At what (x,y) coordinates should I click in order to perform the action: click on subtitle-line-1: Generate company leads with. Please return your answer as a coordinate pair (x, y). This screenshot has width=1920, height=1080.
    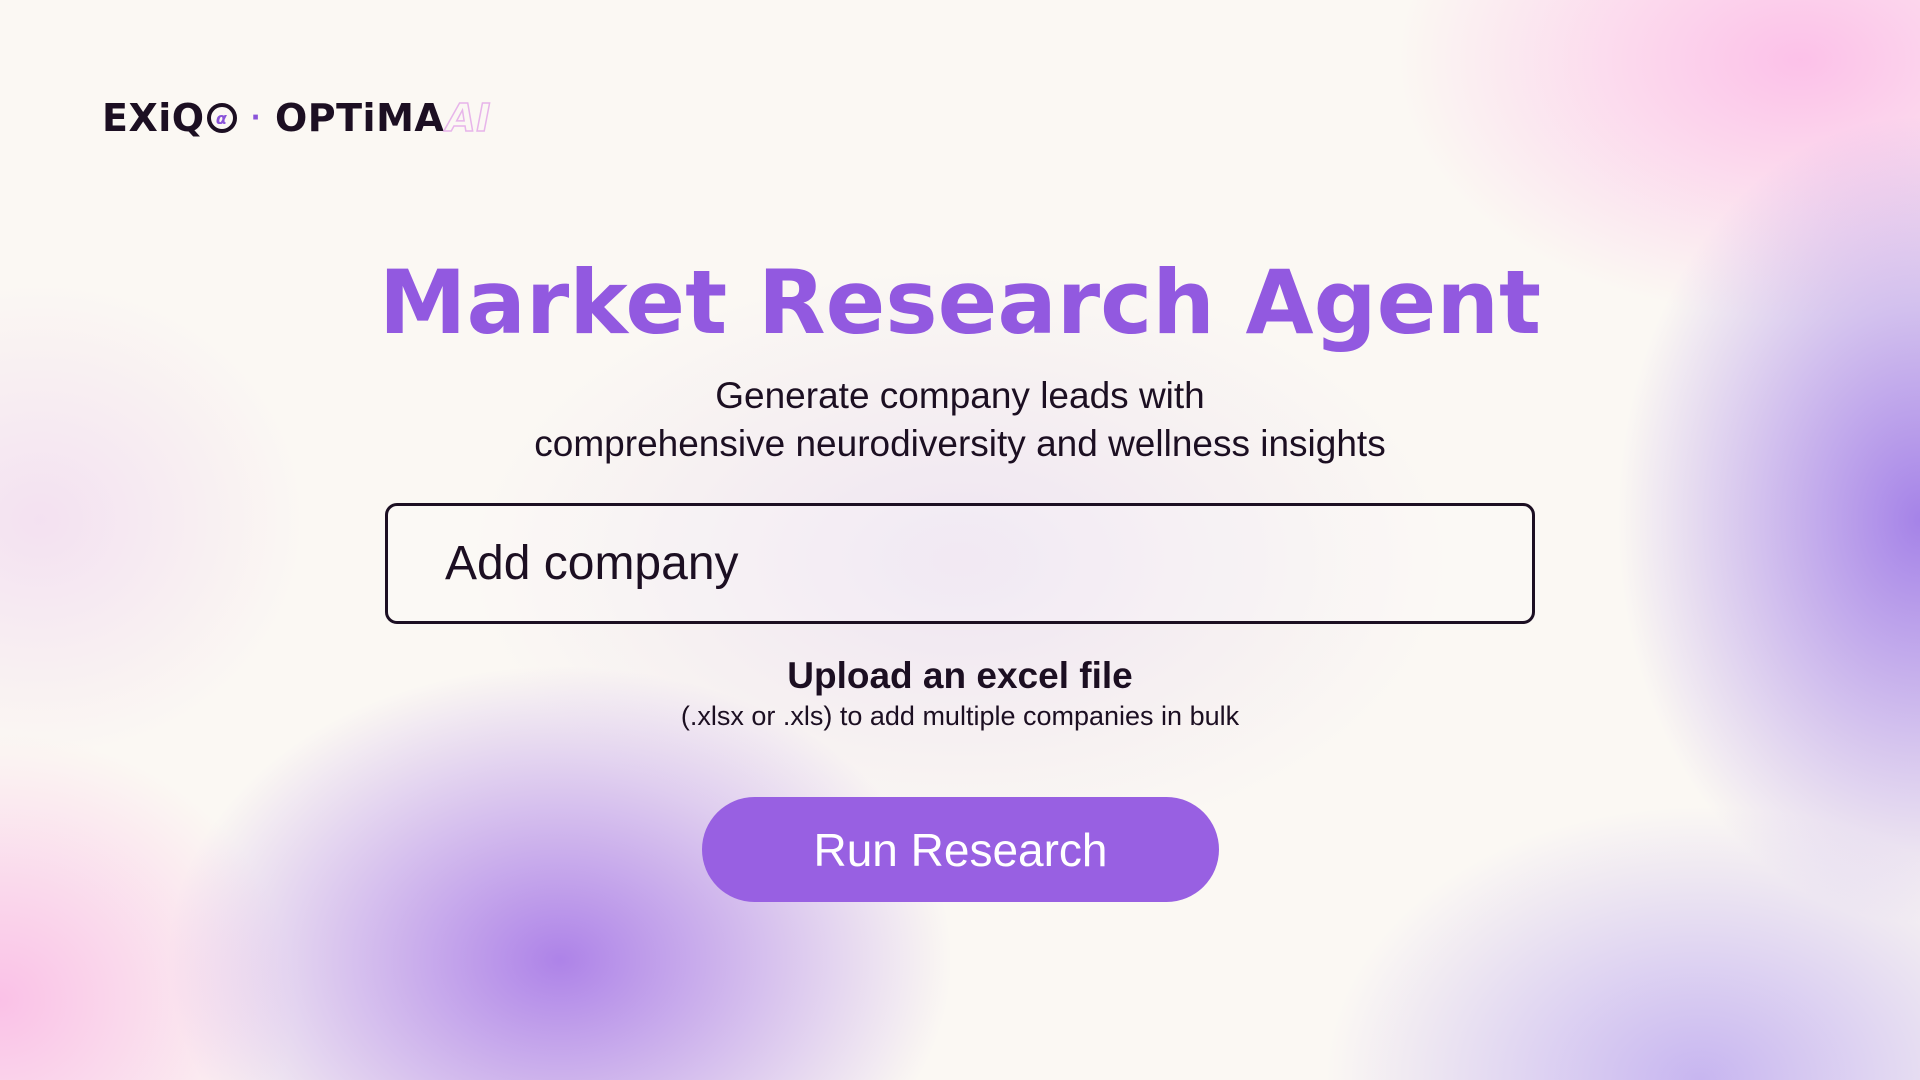
    Looking at the image, I should click on (960, 395).